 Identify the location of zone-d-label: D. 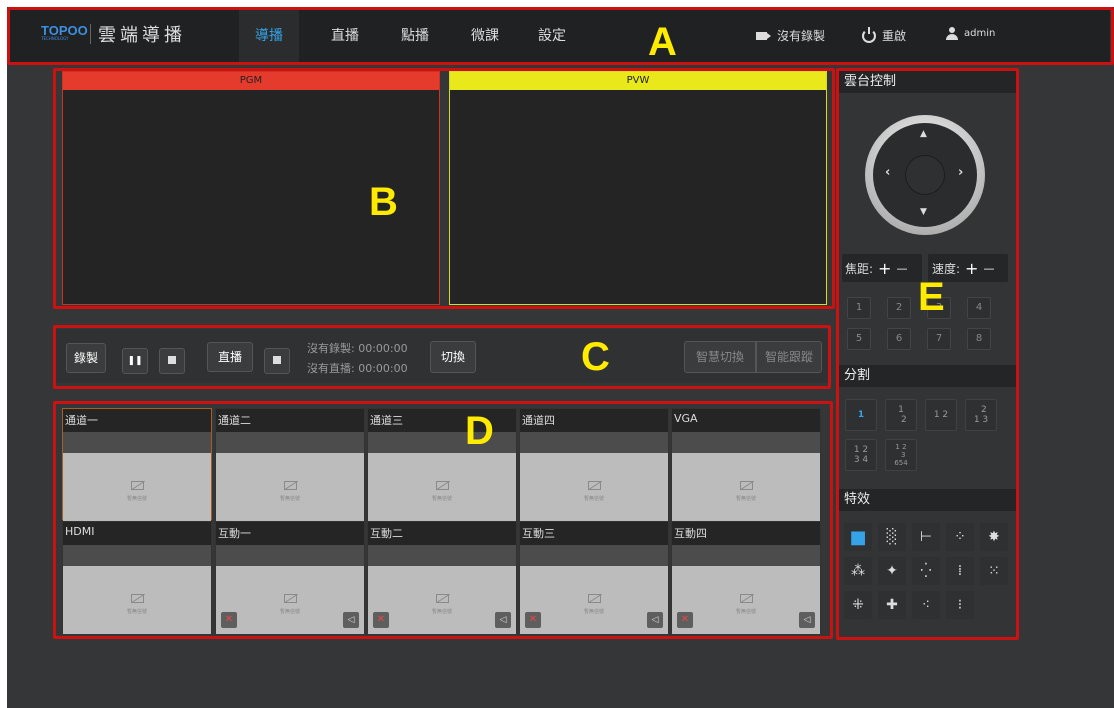
(479, 431).